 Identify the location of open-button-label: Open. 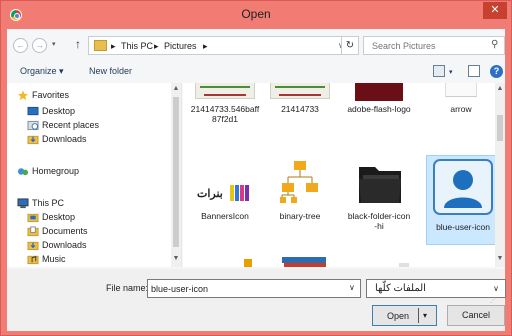
(398, 316).